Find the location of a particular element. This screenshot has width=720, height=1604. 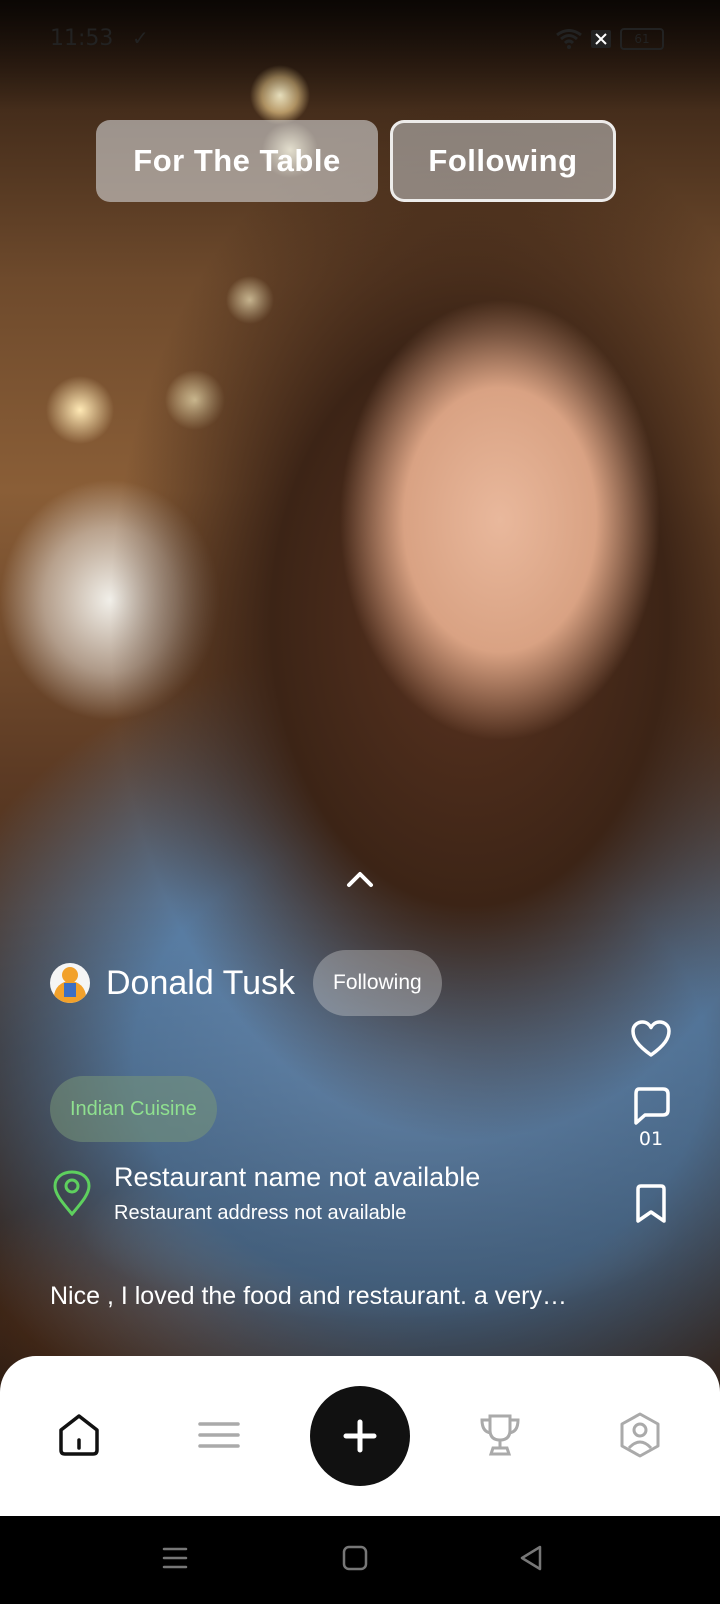

menu-icon is located at coordinates (219, 1435).